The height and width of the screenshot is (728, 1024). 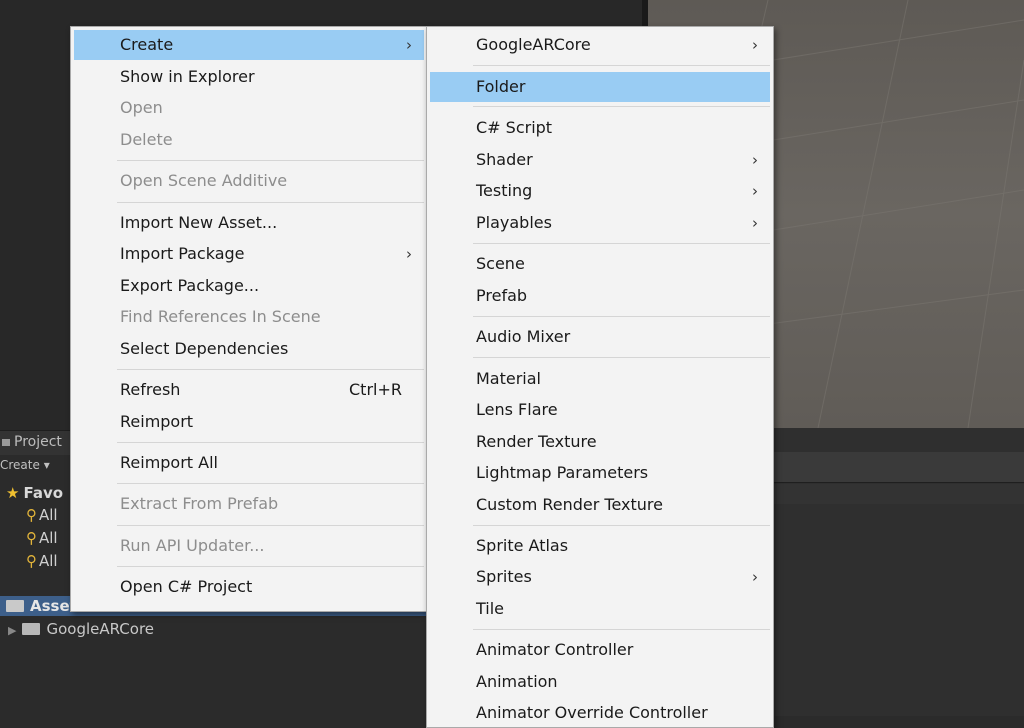 What do you see at coordinates (157, 421) in the screenshot?
I see `menu-item-label: Reimport` at bounding box center [157, 421].